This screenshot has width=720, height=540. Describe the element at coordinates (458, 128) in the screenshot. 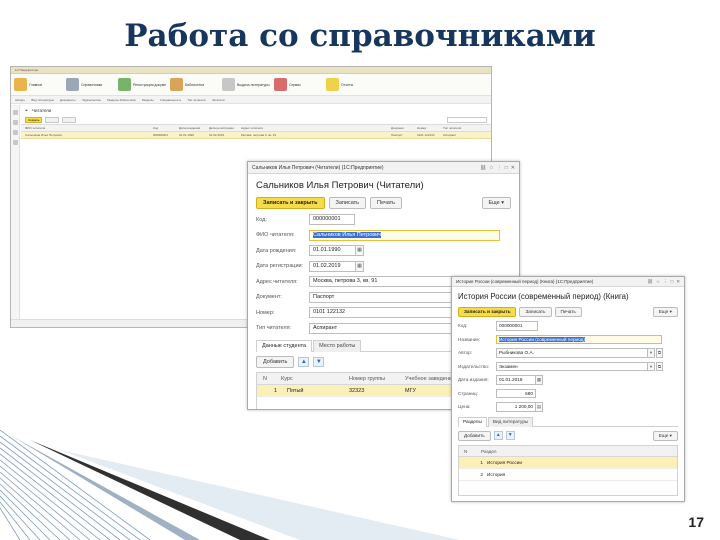

I see `column-header: Тип читателя` at that location.